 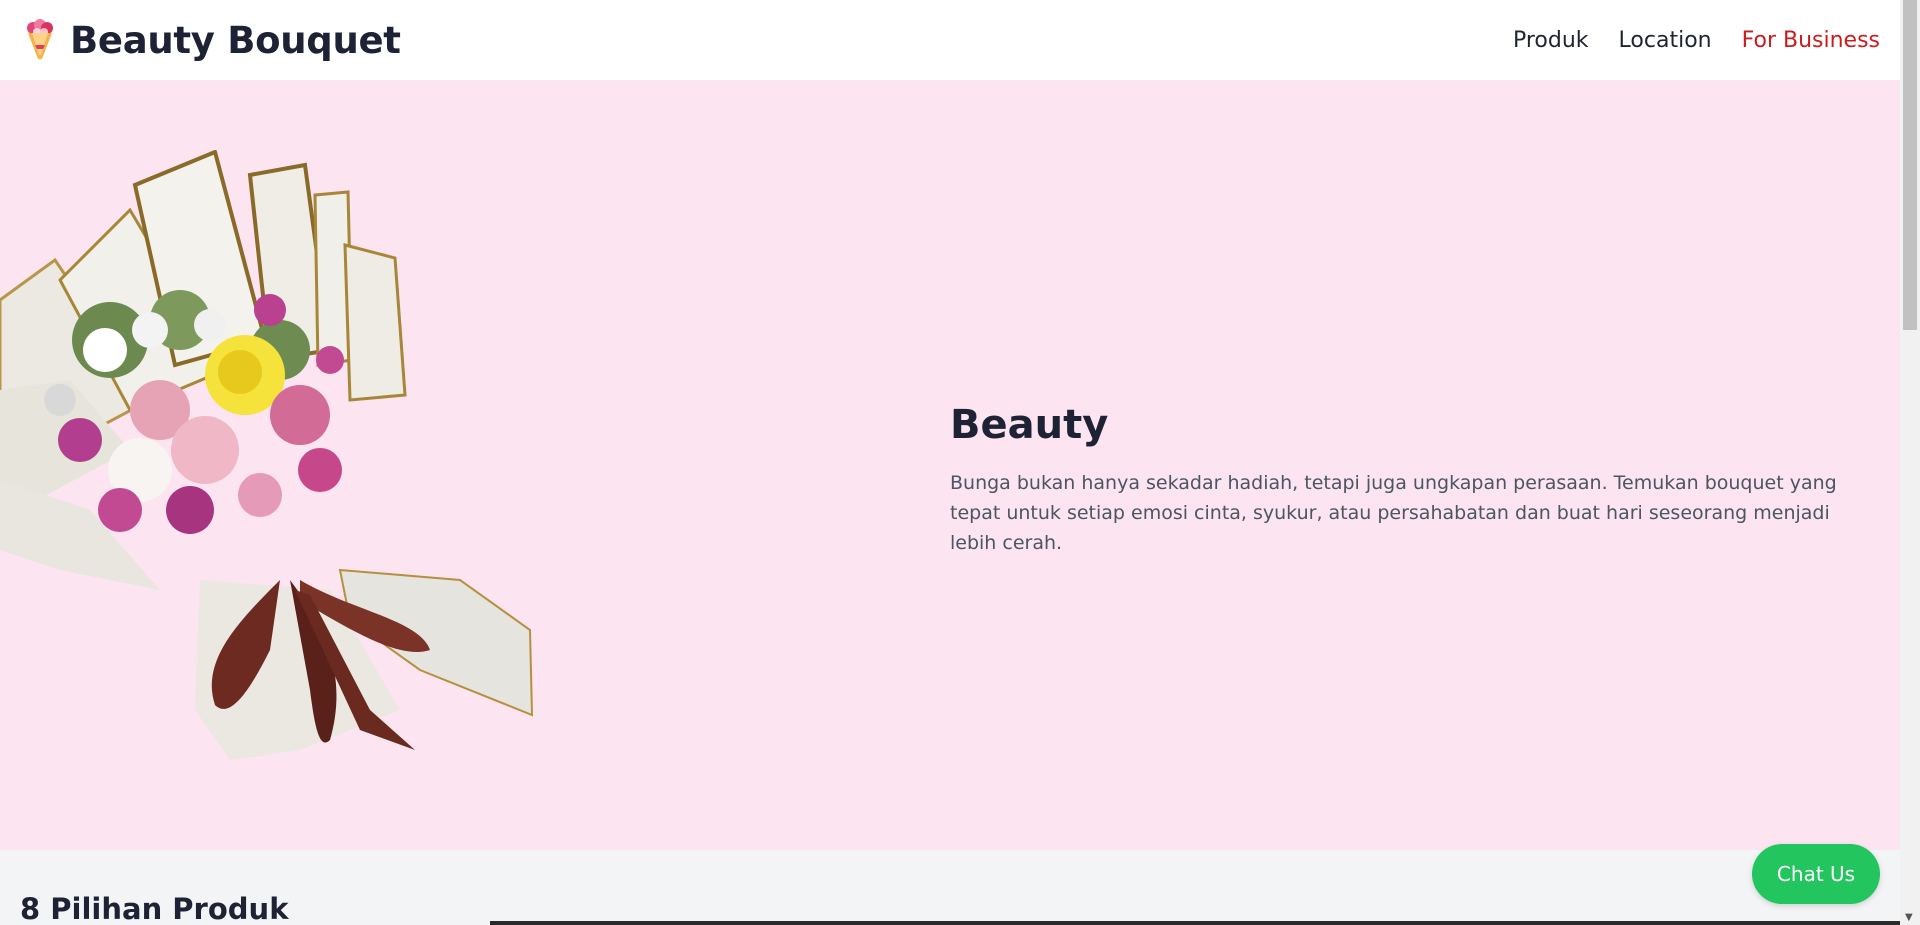 I want to click on bouquet-logo-icon, so click(x=40, y=39).